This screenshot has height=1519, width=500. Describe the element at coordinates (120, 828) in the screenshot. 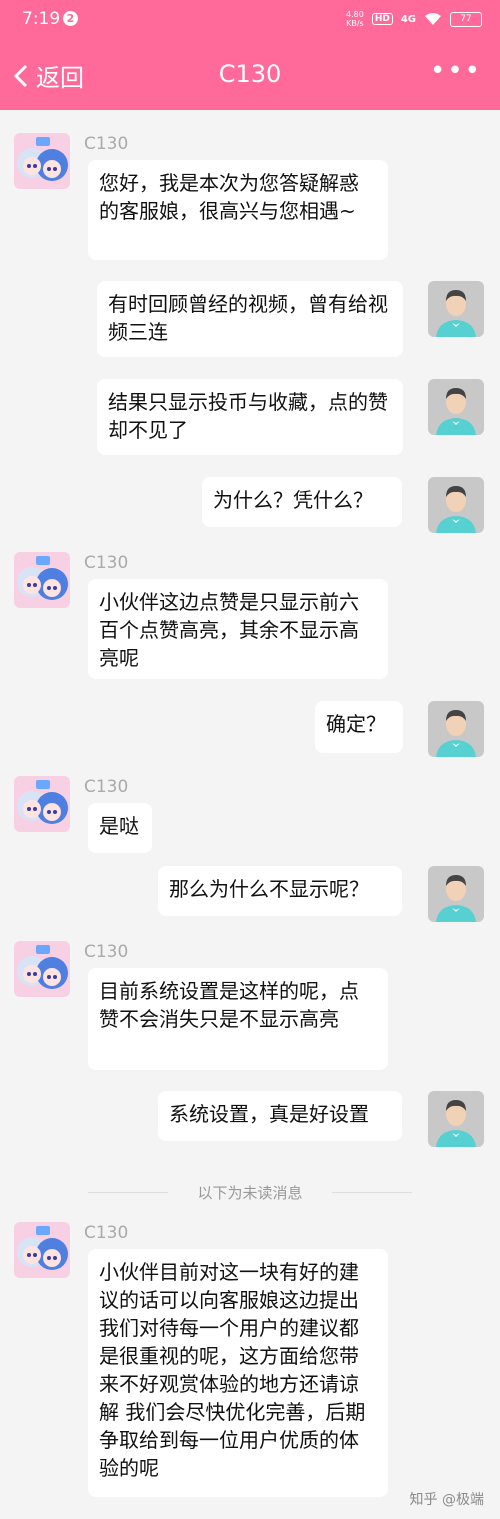

I see `agent-message-bubble: 是哒` at that location.